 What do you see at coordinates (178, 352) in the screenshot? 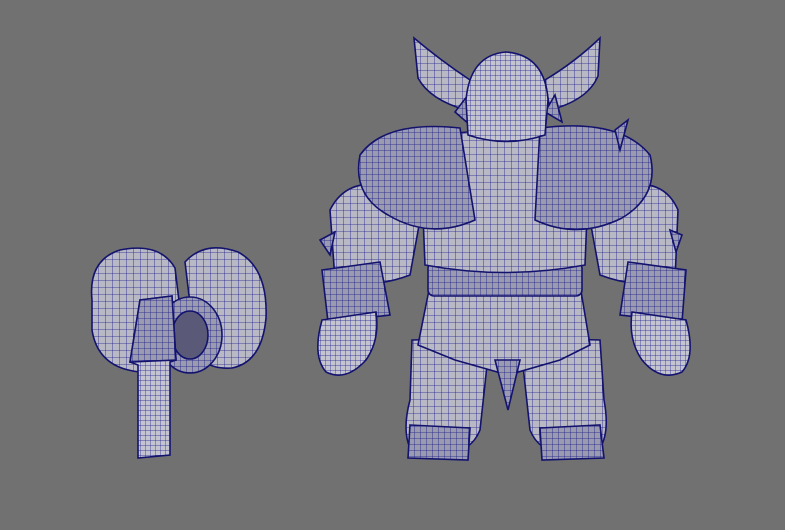
I see `hammer-weapon-model` at bounding box center [178, 352].